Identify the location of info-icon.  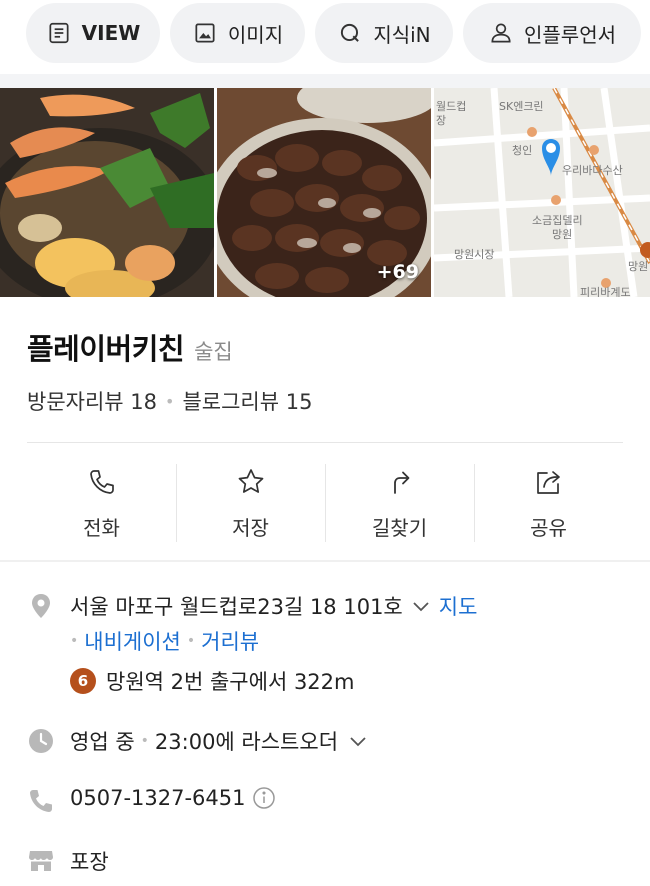
(264, 798).